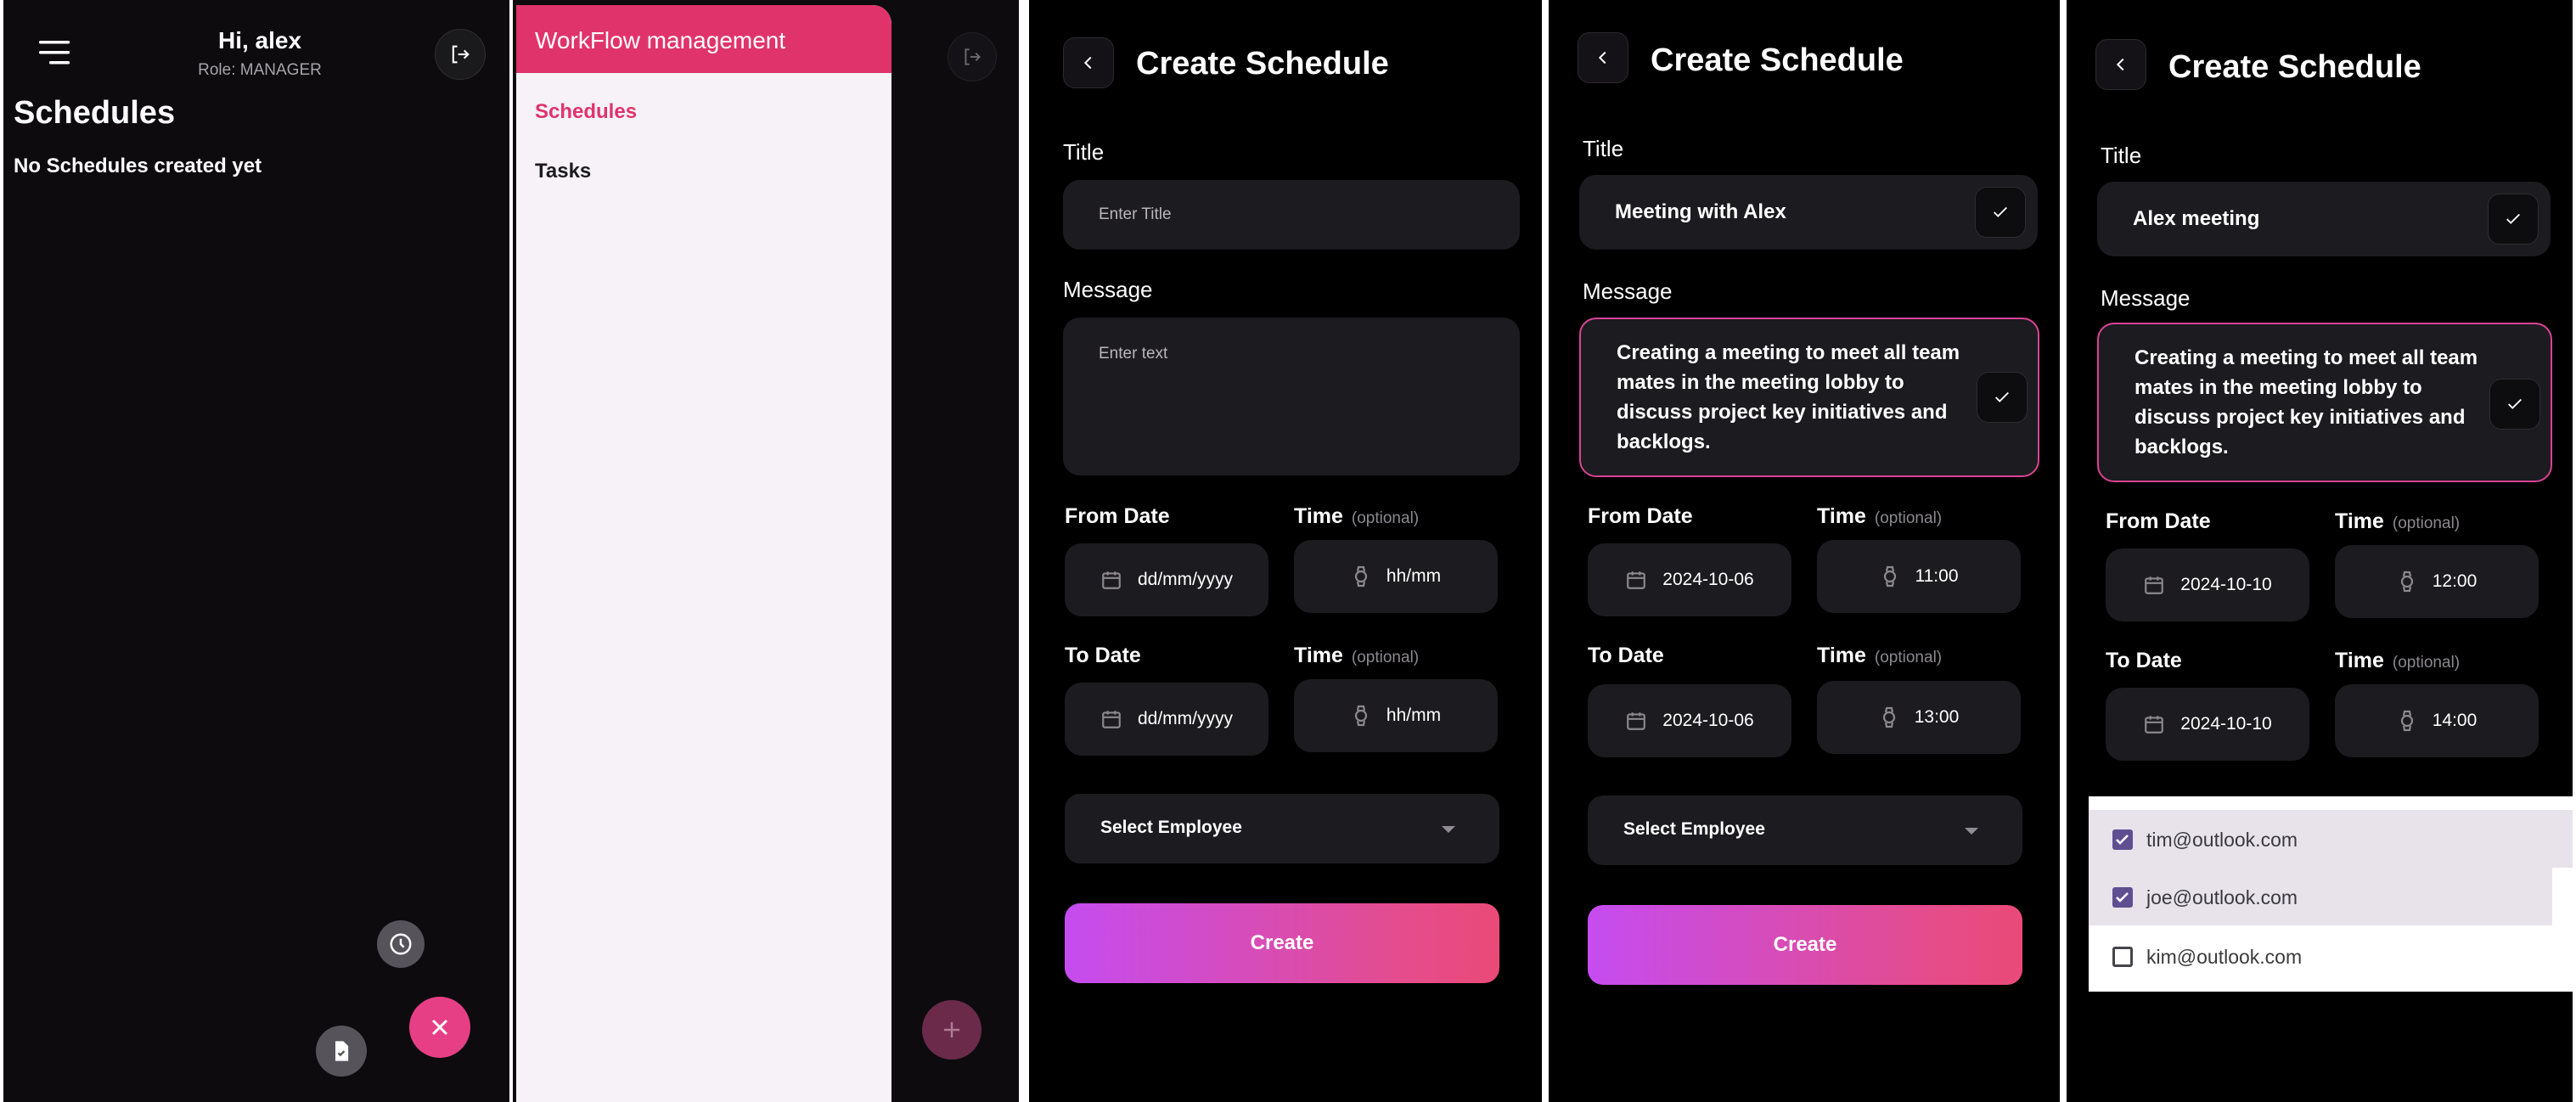 Image resolution: width=2576 pixels, height=1102 pixels. What do you see at coordinates (1708, 720) in the screenshot?
I see `to-date-value: 2024-10-06` at bounding box center [1708, 720].